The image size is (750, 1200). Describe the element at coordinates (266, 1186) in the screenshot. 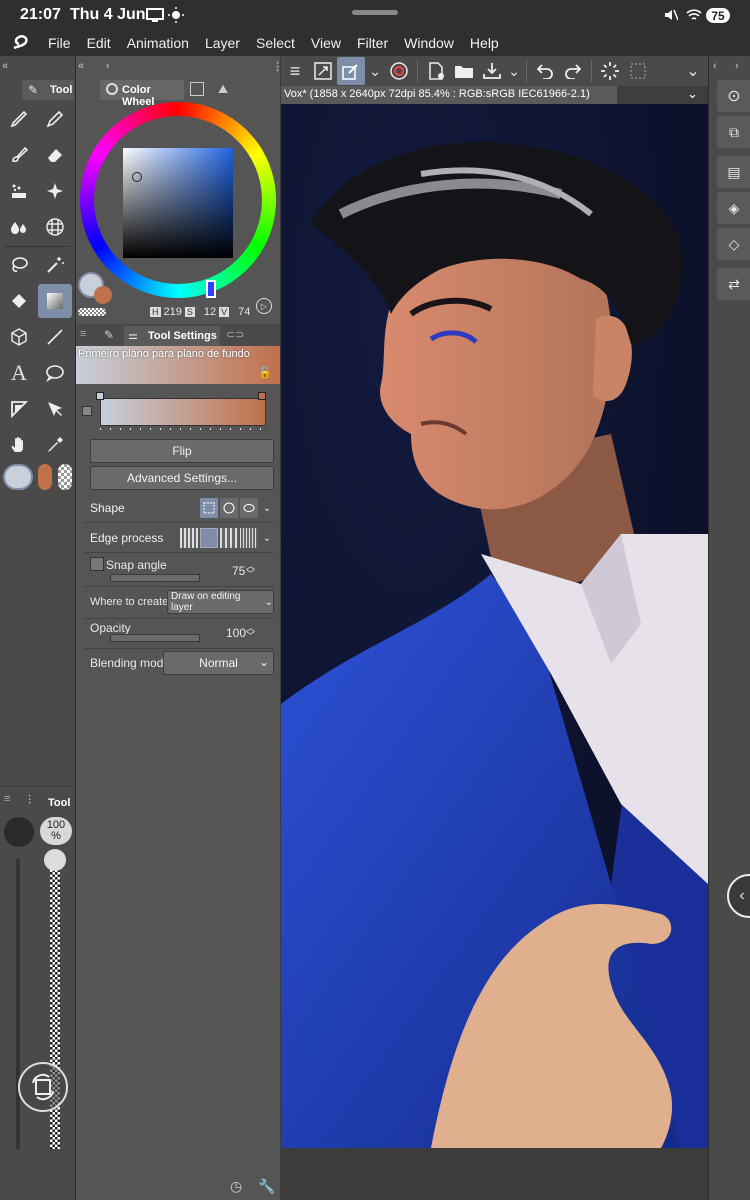

I see `wrench-icon: 🔧` at that location.